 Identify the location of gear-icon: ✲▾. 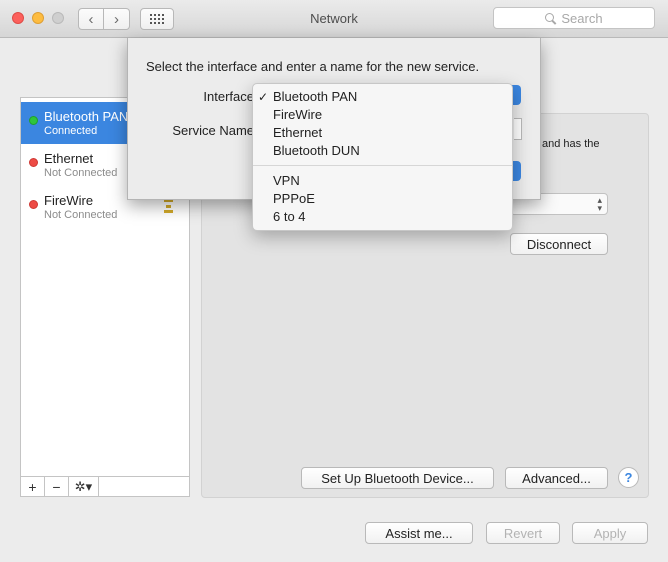
(83, 486).